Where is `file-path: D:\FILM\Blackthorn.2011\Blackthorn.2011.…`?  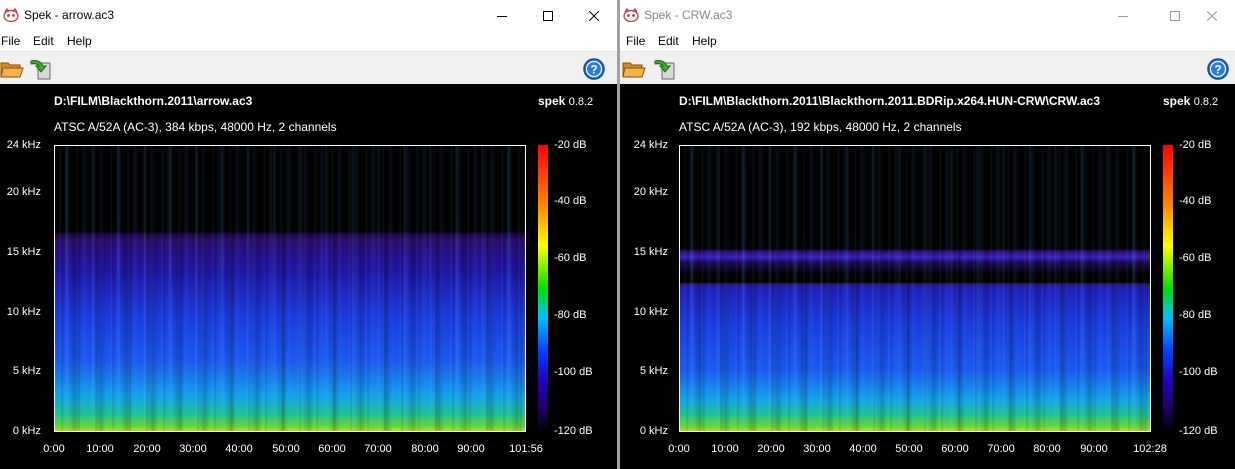
file-path: D:\FILM\Blackthorn.2011\Blackthorn.2011.… is located at coordinates (890, 101).